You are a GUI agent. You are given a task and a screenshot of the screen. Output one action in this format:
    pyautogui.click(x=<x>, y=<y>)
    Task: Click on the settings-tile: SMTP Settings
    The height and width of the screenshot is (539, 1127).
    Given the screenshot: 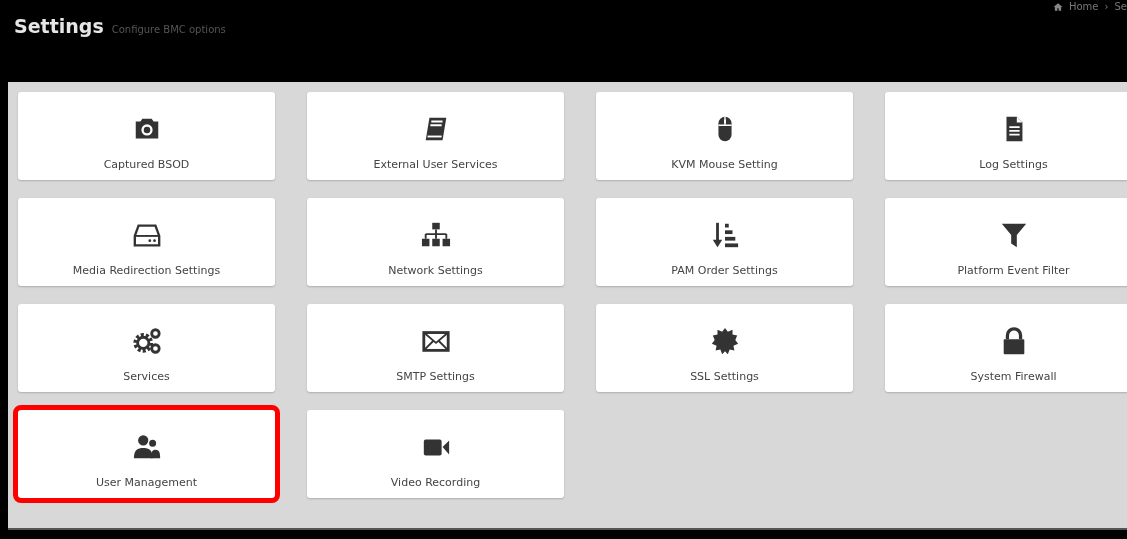 What is the action you would take?
    pyautogui.click(x=435, y=348)
    